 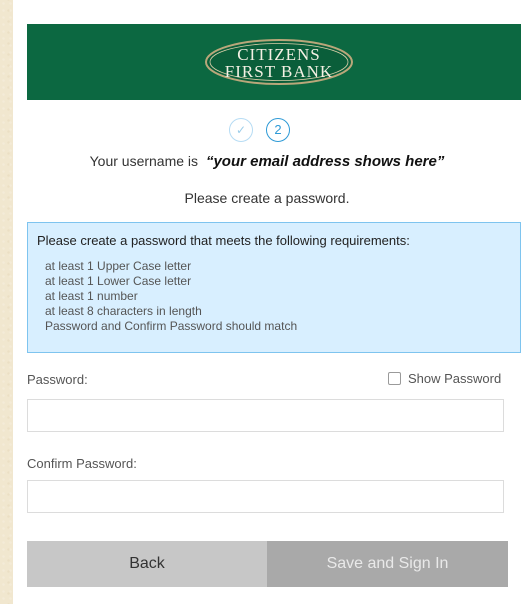 I want to click on password-label: Password:, so click(x=57, y=379).